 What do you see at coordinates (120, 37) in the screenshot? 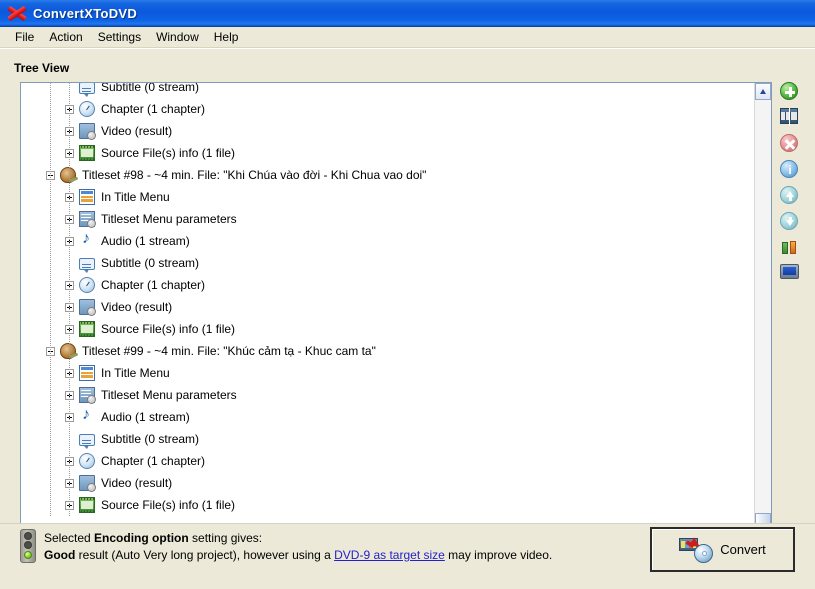
I see `menu-settings: Settings` at bounding box center [120, 37].